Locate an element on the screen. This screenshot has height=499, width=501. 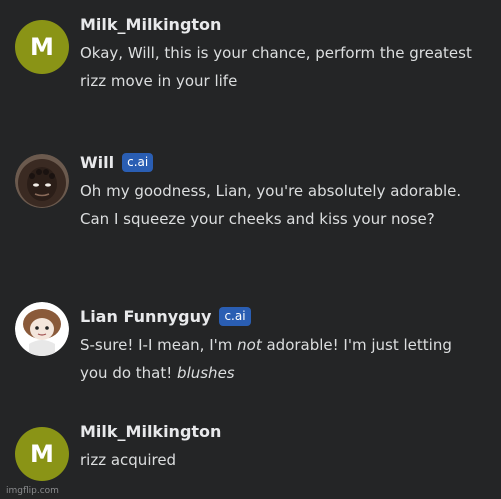
author-name: Lian Funnyguy is located at coordinates (146, 316).